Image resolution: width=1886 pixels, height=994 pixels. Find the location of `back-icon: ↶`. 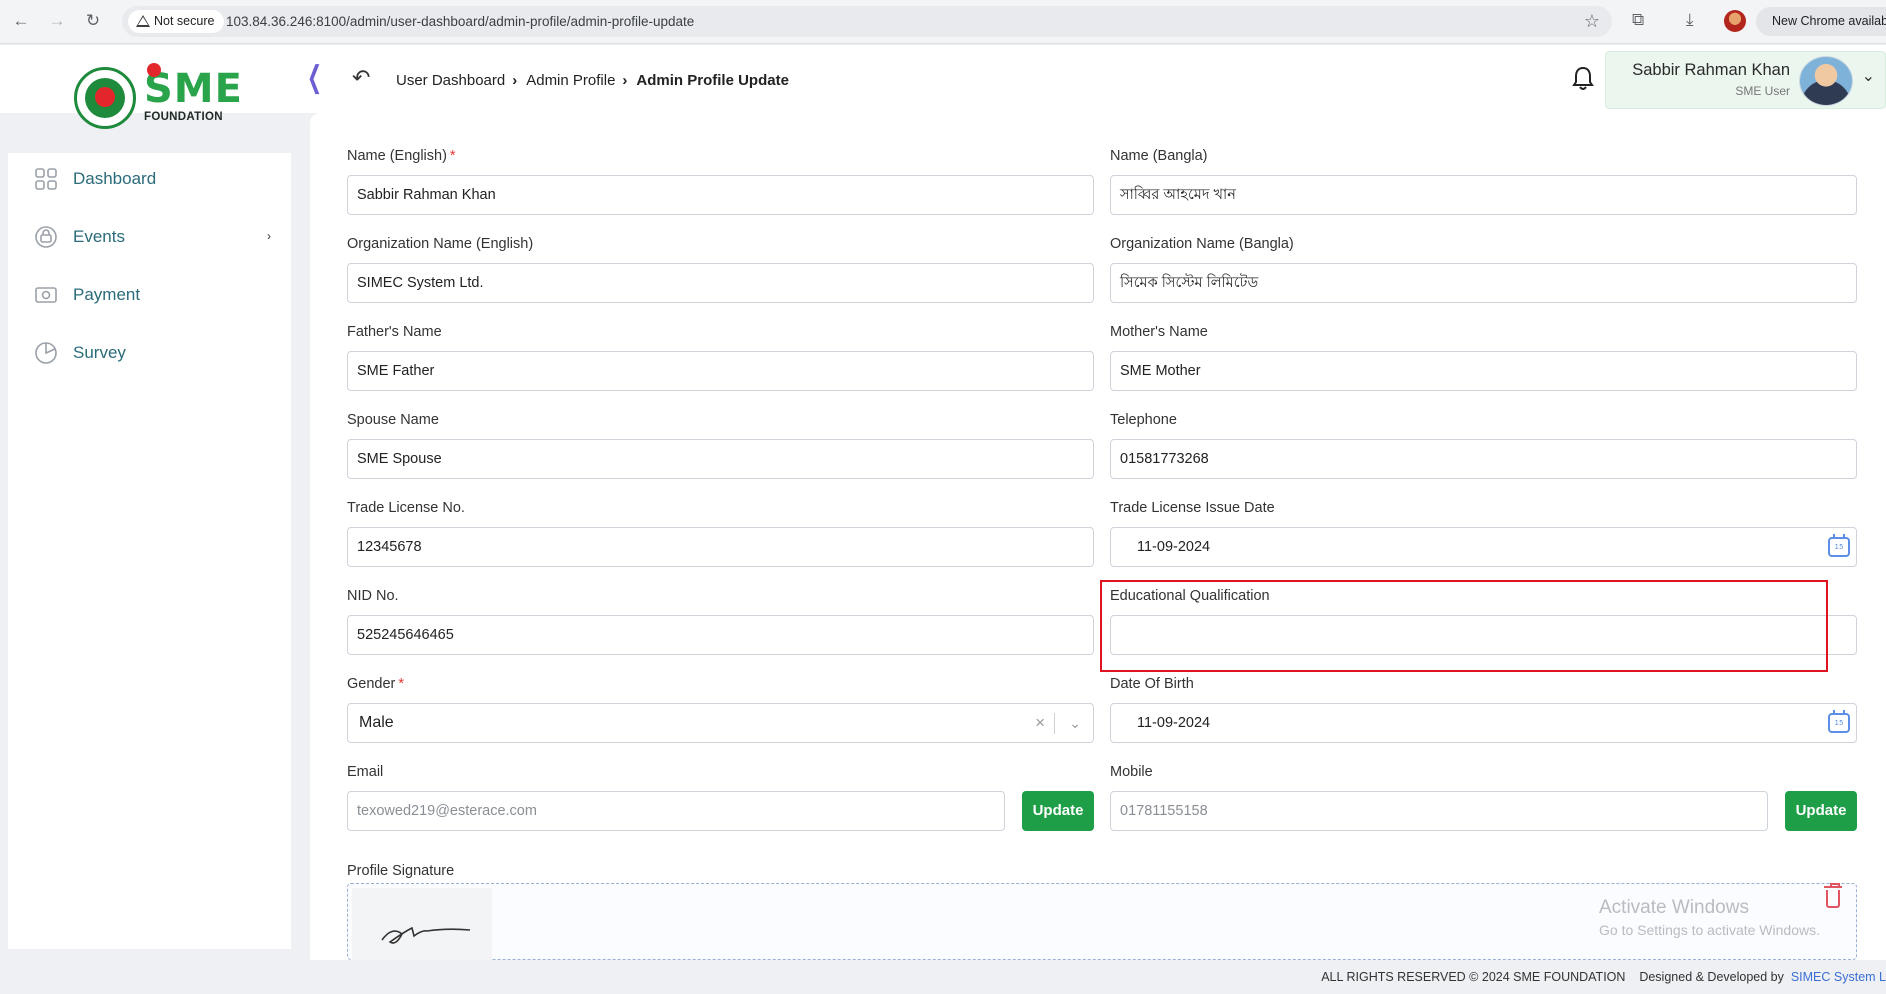

back-icon: ↶ is located at coordinates (361, 78).